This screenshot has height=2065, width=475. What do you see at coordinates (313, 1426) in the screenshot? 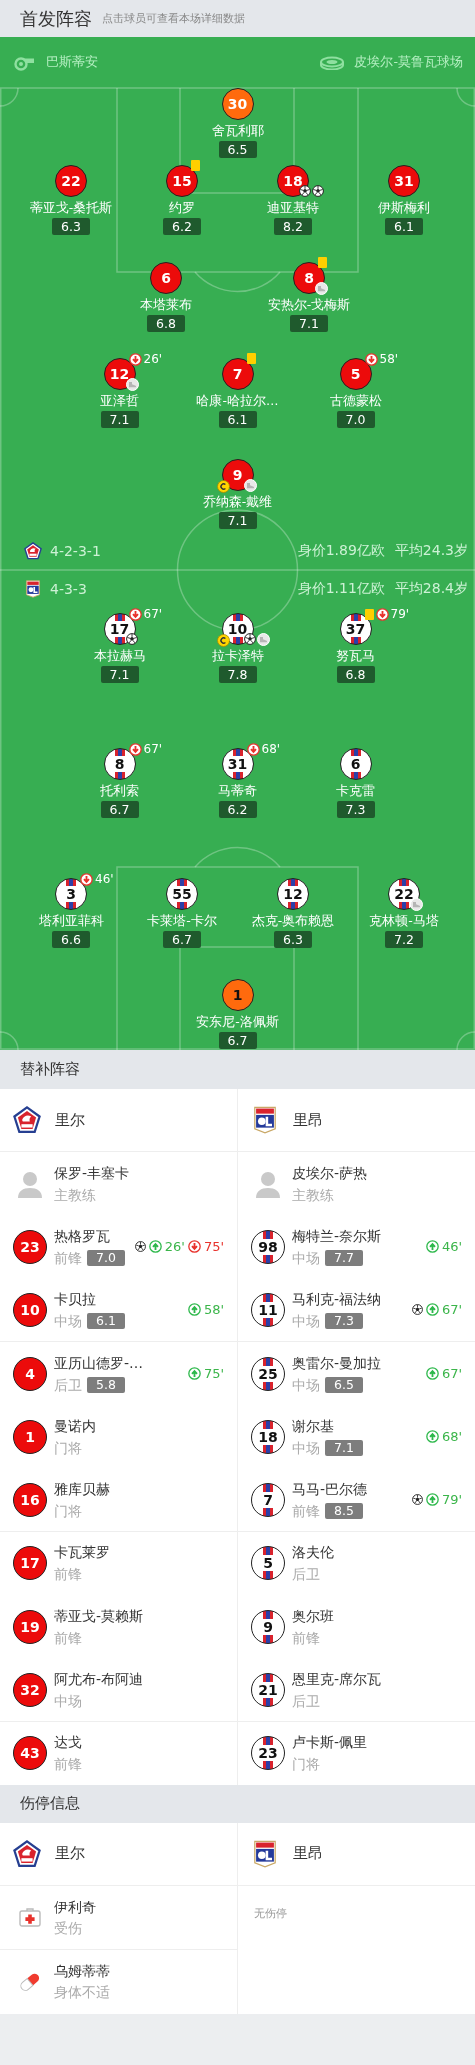
I see `player-name: 谢尔基` at bounding box center [313, 1426].